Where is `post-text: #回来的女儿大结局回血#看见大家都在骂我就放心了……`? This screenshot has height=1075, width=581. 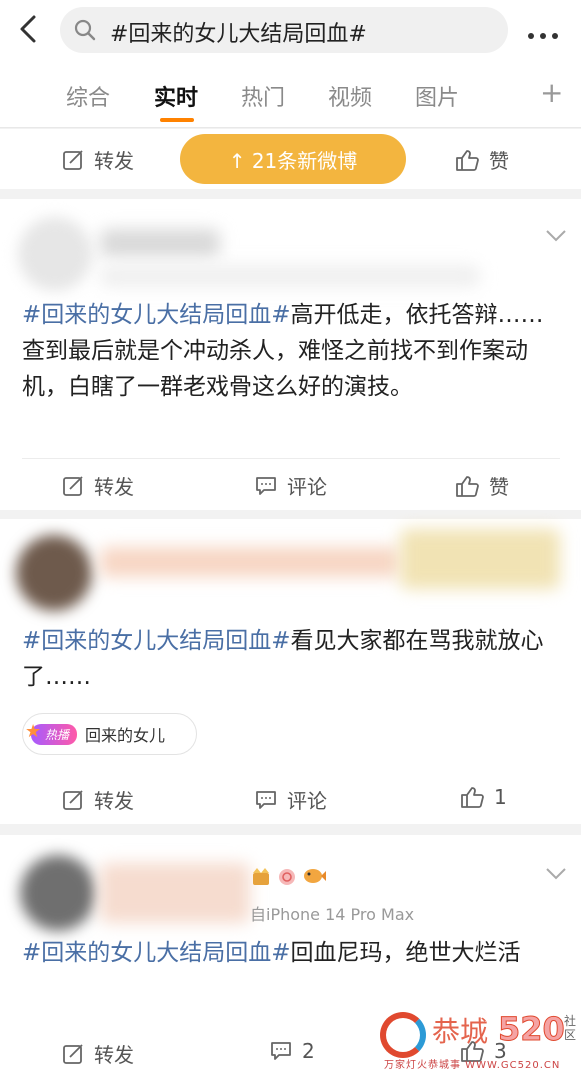
post-text: #回来的女儿大结局回血#看见大家都在骂我就放心了…… is located at coordinates (292, 659).